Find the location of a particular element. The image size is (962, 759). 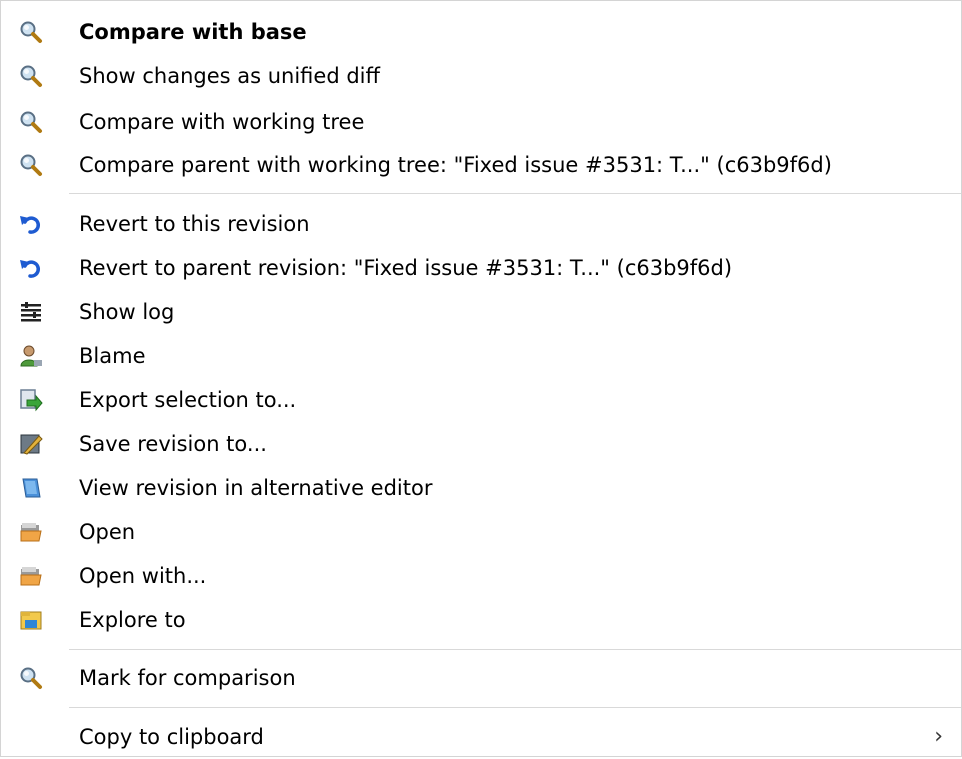

menu-item-unified-diff: Show changes as unified diff is located at coordinates (481, 76).